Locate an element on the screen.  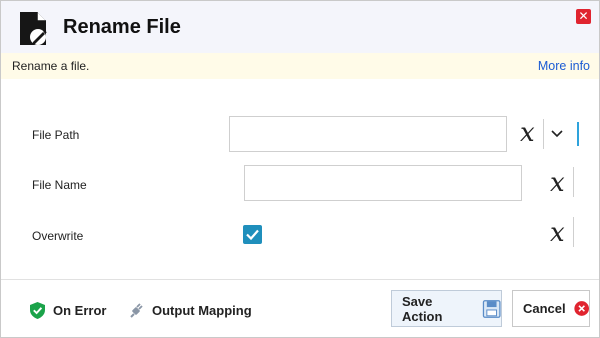
file-name-label: File Name is located at coordinates (59, 185).